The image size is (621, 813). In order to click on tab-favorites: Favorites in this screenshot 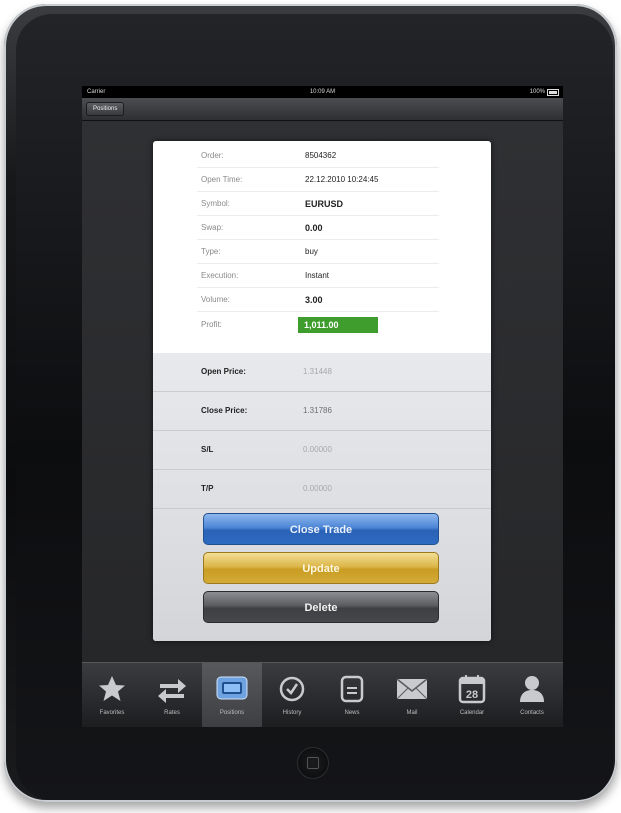, I will do `click(112, 695)`.